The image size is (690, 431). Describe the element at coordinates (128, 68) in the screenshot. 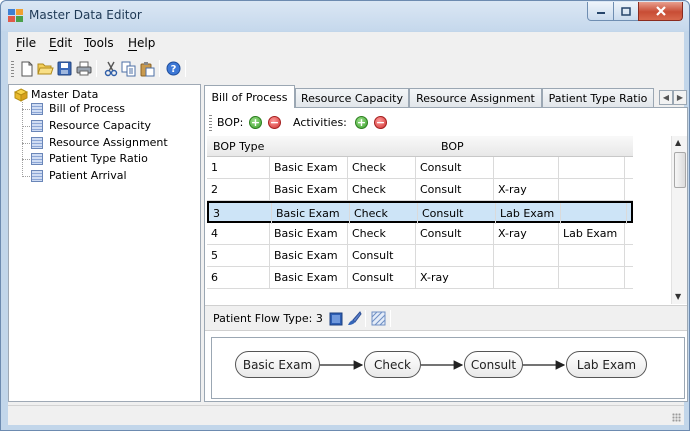

I see `copy-button` at that location.